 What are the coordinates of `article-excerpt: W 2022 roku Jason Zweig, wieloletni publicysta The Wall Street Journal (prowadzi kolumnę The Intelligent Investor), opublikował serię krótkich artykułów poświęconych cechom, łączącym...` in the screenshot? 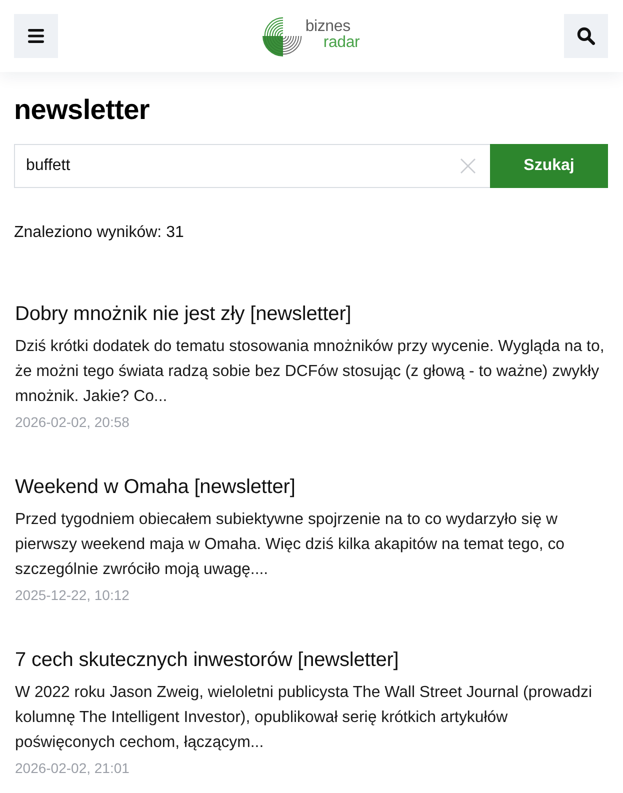 It's located at (303, 718).